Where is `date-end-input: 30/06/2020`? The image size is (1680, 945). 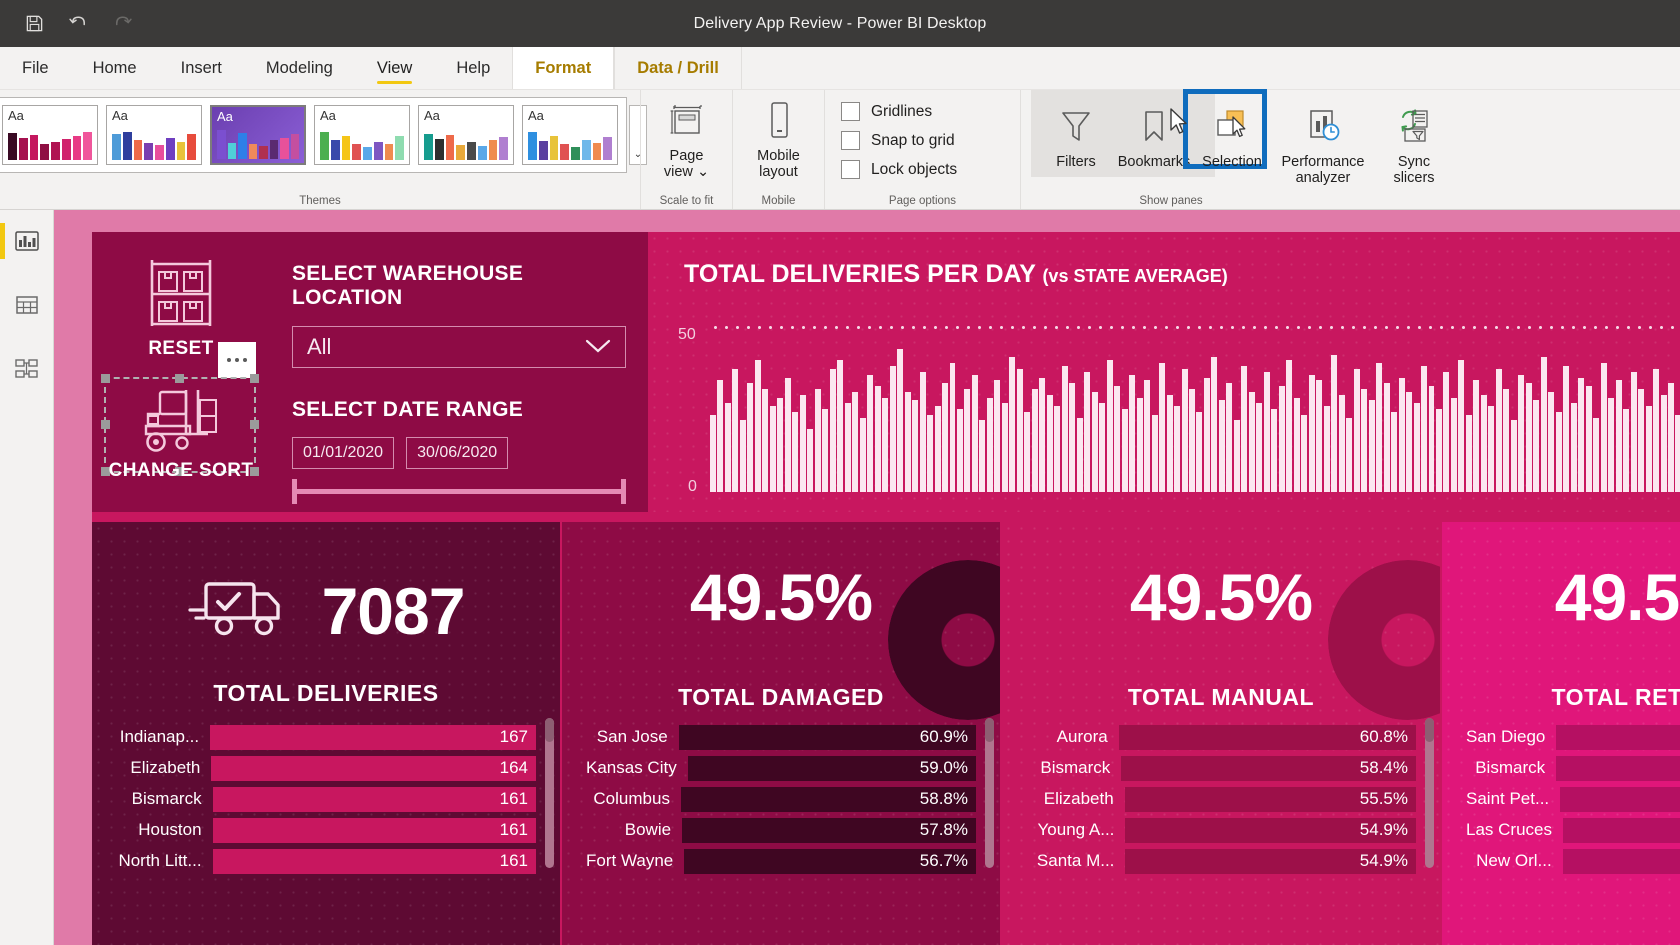 date-end-input: 30/06/2020 is located at coordinates (457, 453).